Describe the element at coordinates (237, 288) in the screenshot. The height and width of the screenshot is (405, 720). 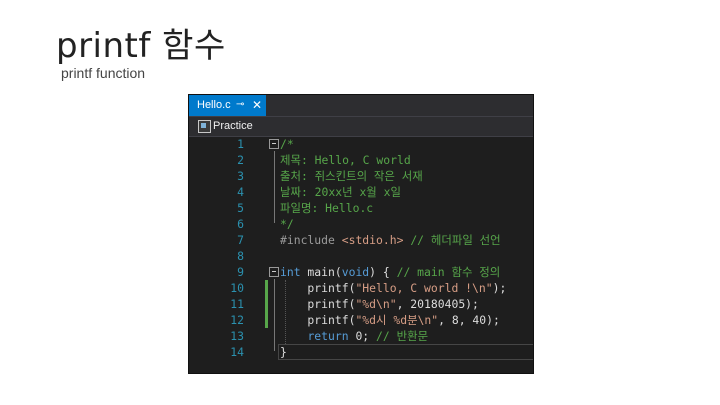
I see `line-number: 10` at that location.